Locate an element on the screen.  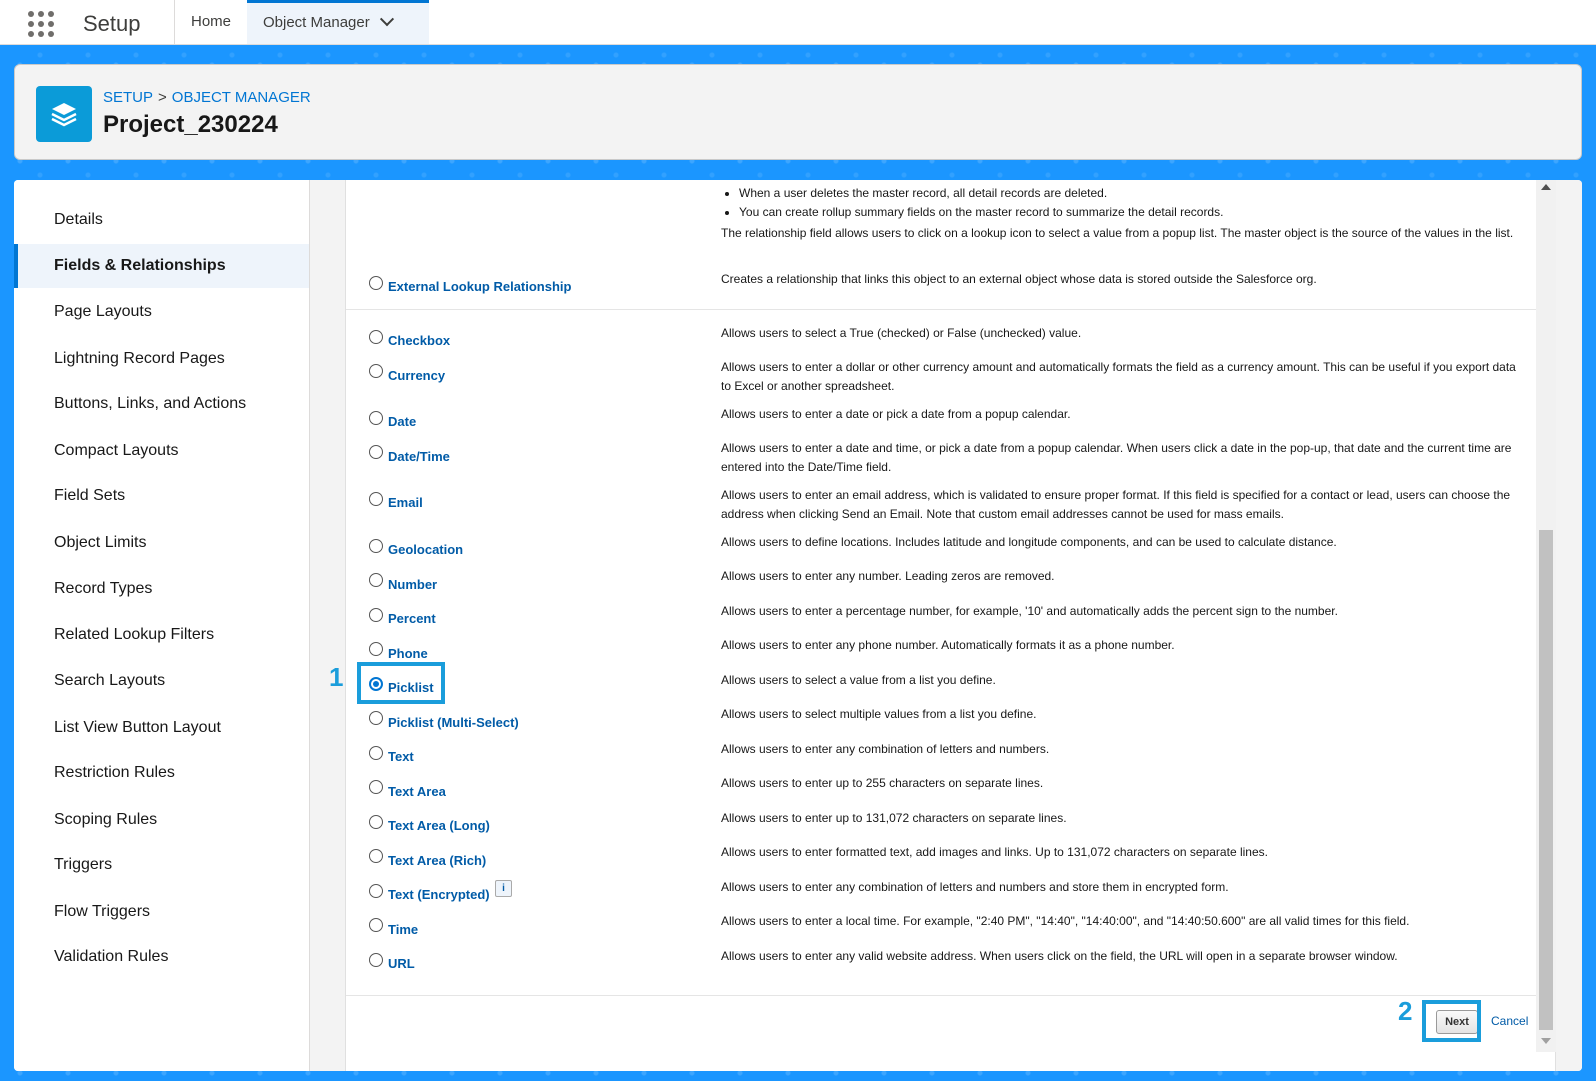
step-marker-2: 2 is located at coordinates (1405, 1011).